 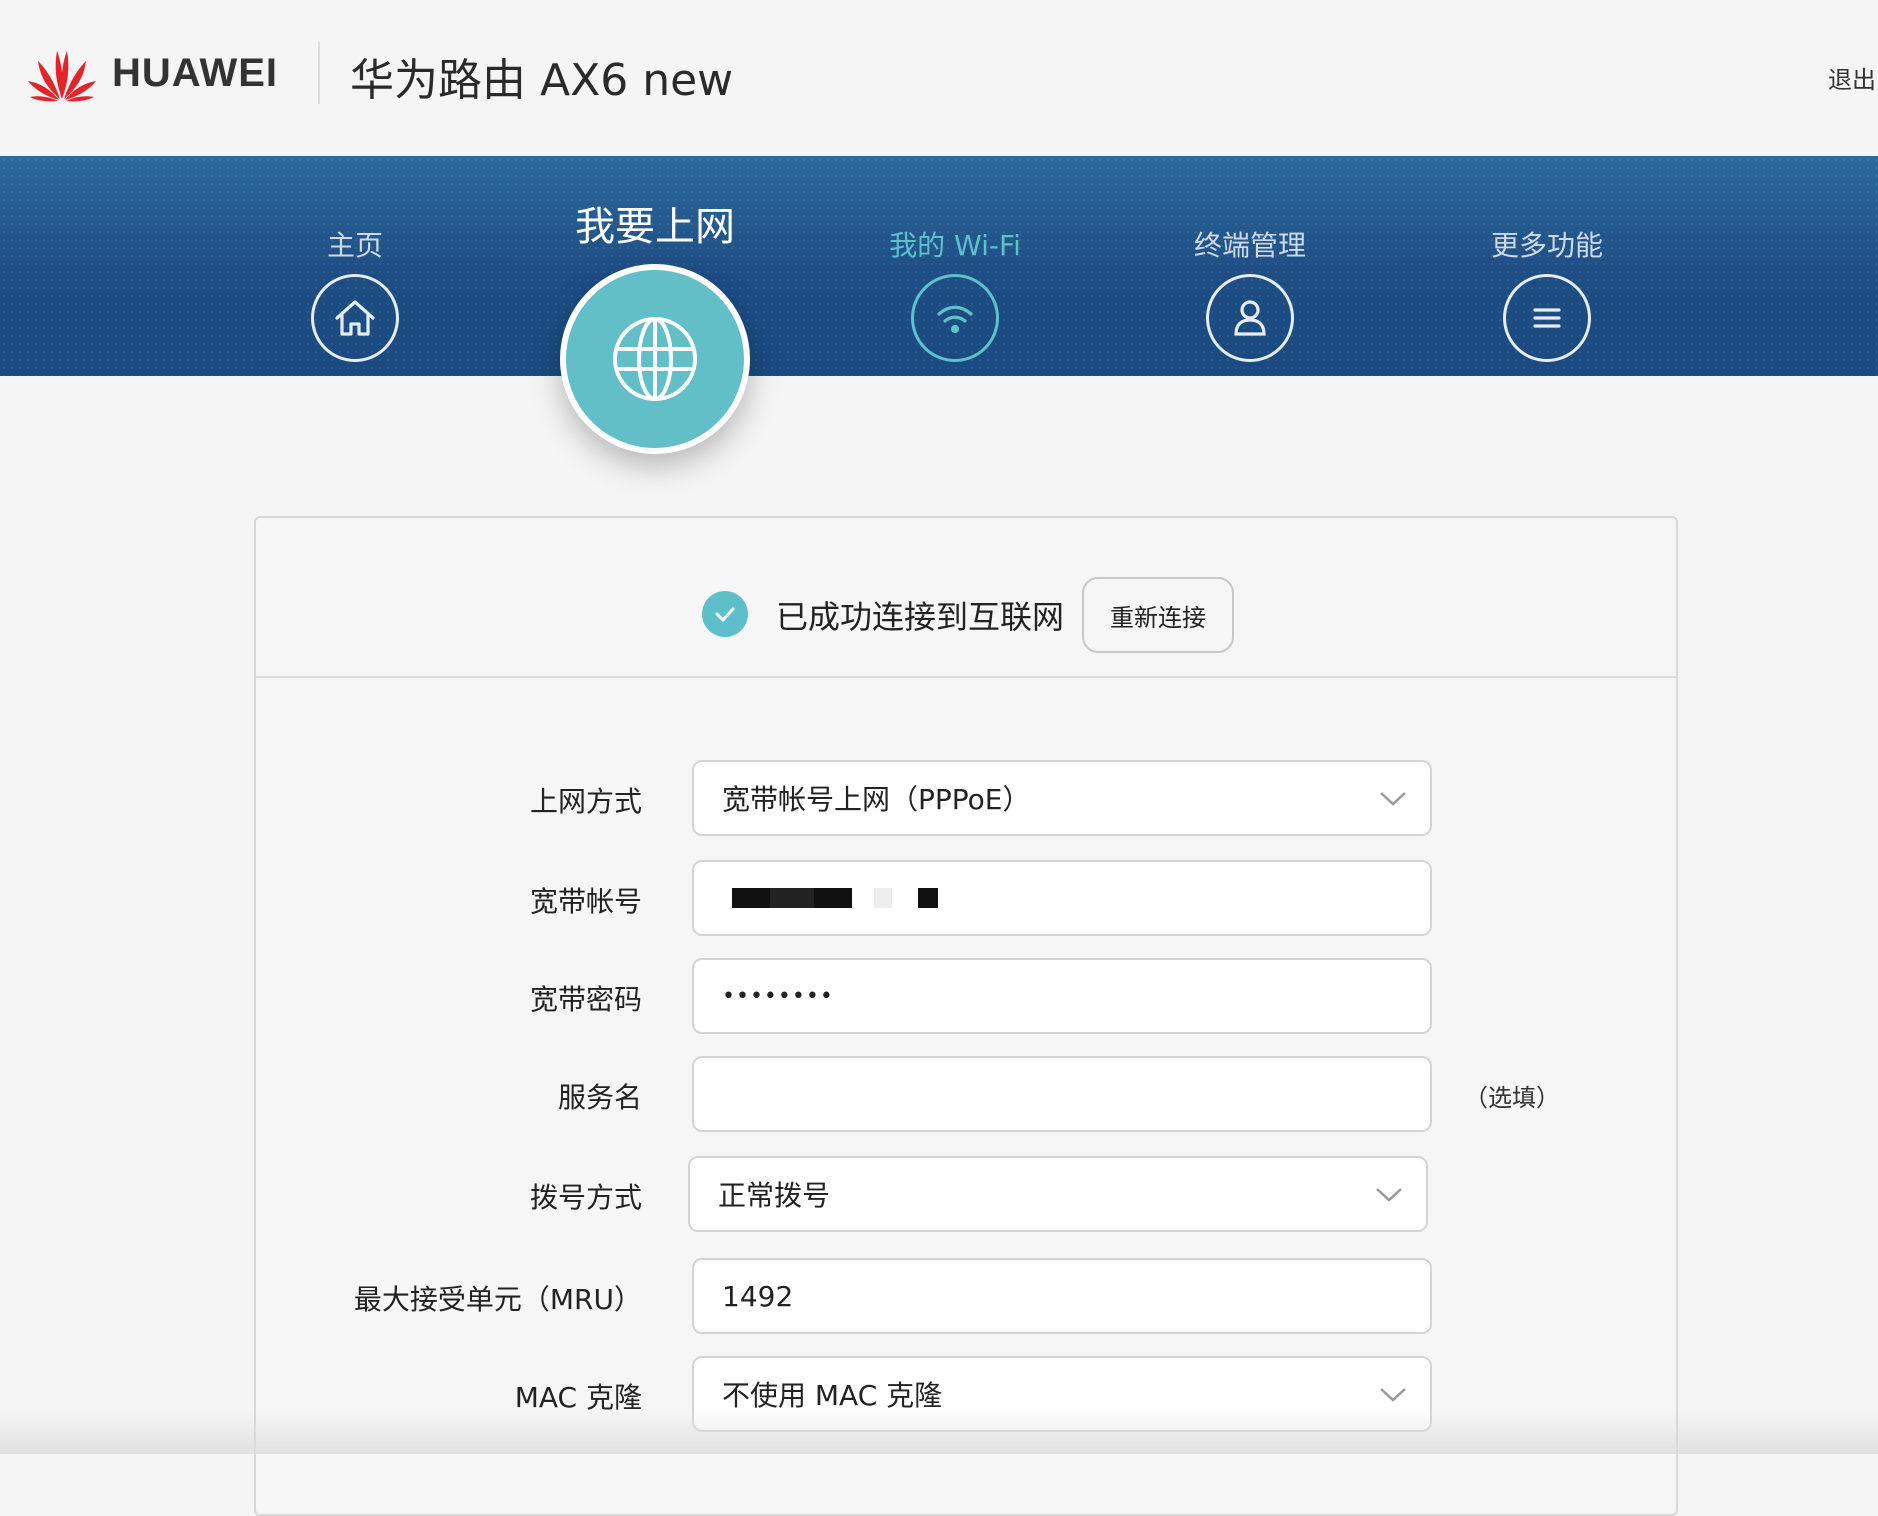 I want to click on dial-mode-select: 正常拨号, so click(x=1058, y=1194).